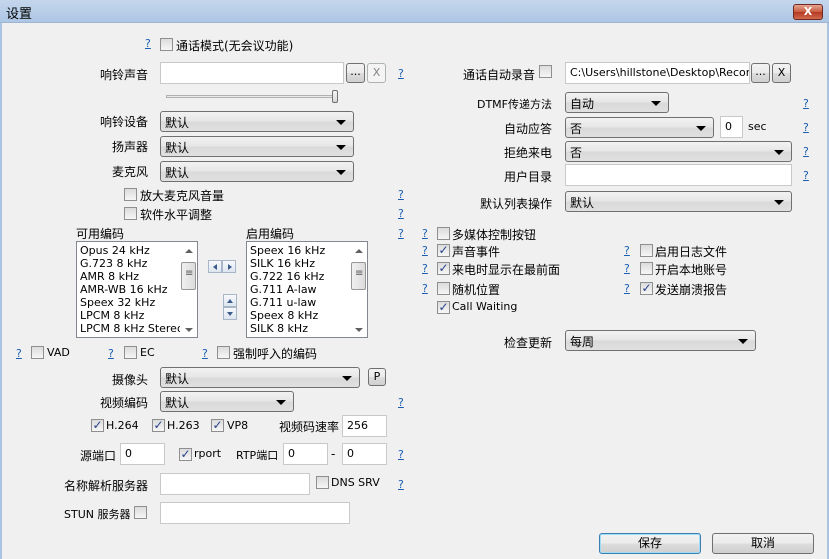 This screenshot has width=829, height=559. I want to click on default-list-action-select: 默认, so click(678, 201).